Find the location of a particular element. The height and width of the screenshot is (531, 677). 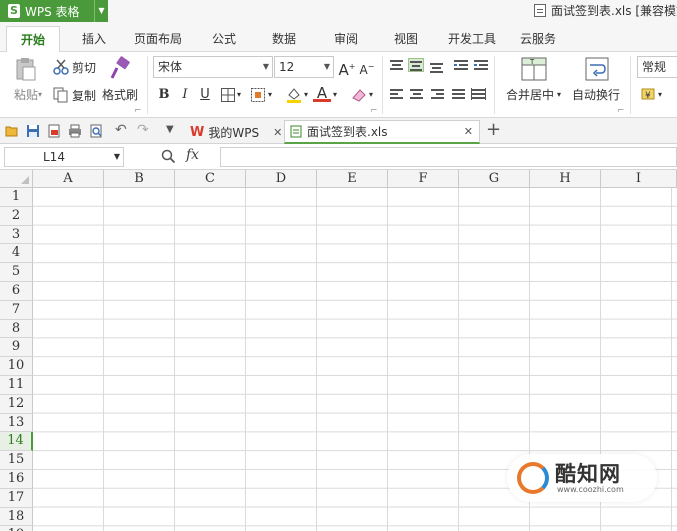

distributed-align-icon is located at coordinates (479, 95).